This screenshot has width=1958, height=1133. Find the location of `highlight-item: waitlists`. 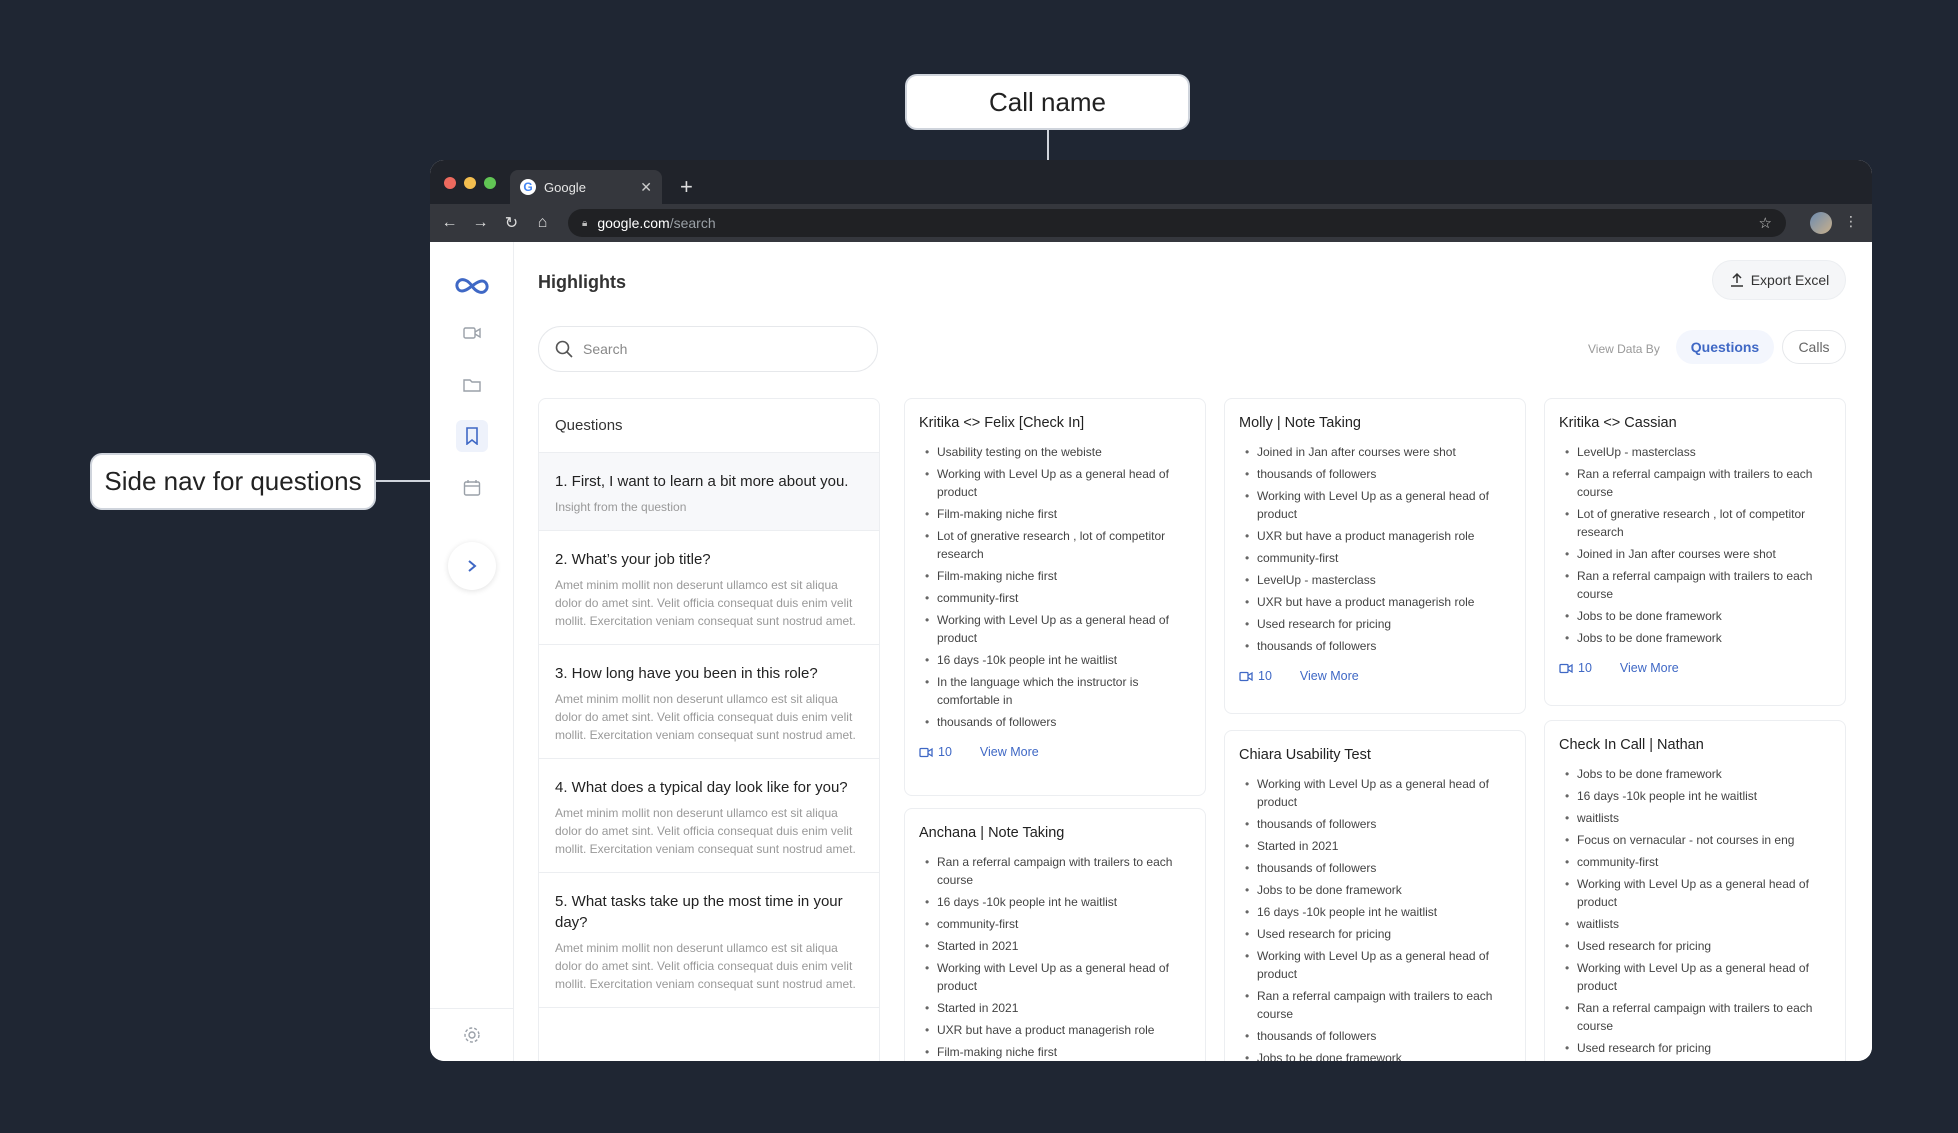

highlight-item: waitlists is located at coordinates (1695, 818).